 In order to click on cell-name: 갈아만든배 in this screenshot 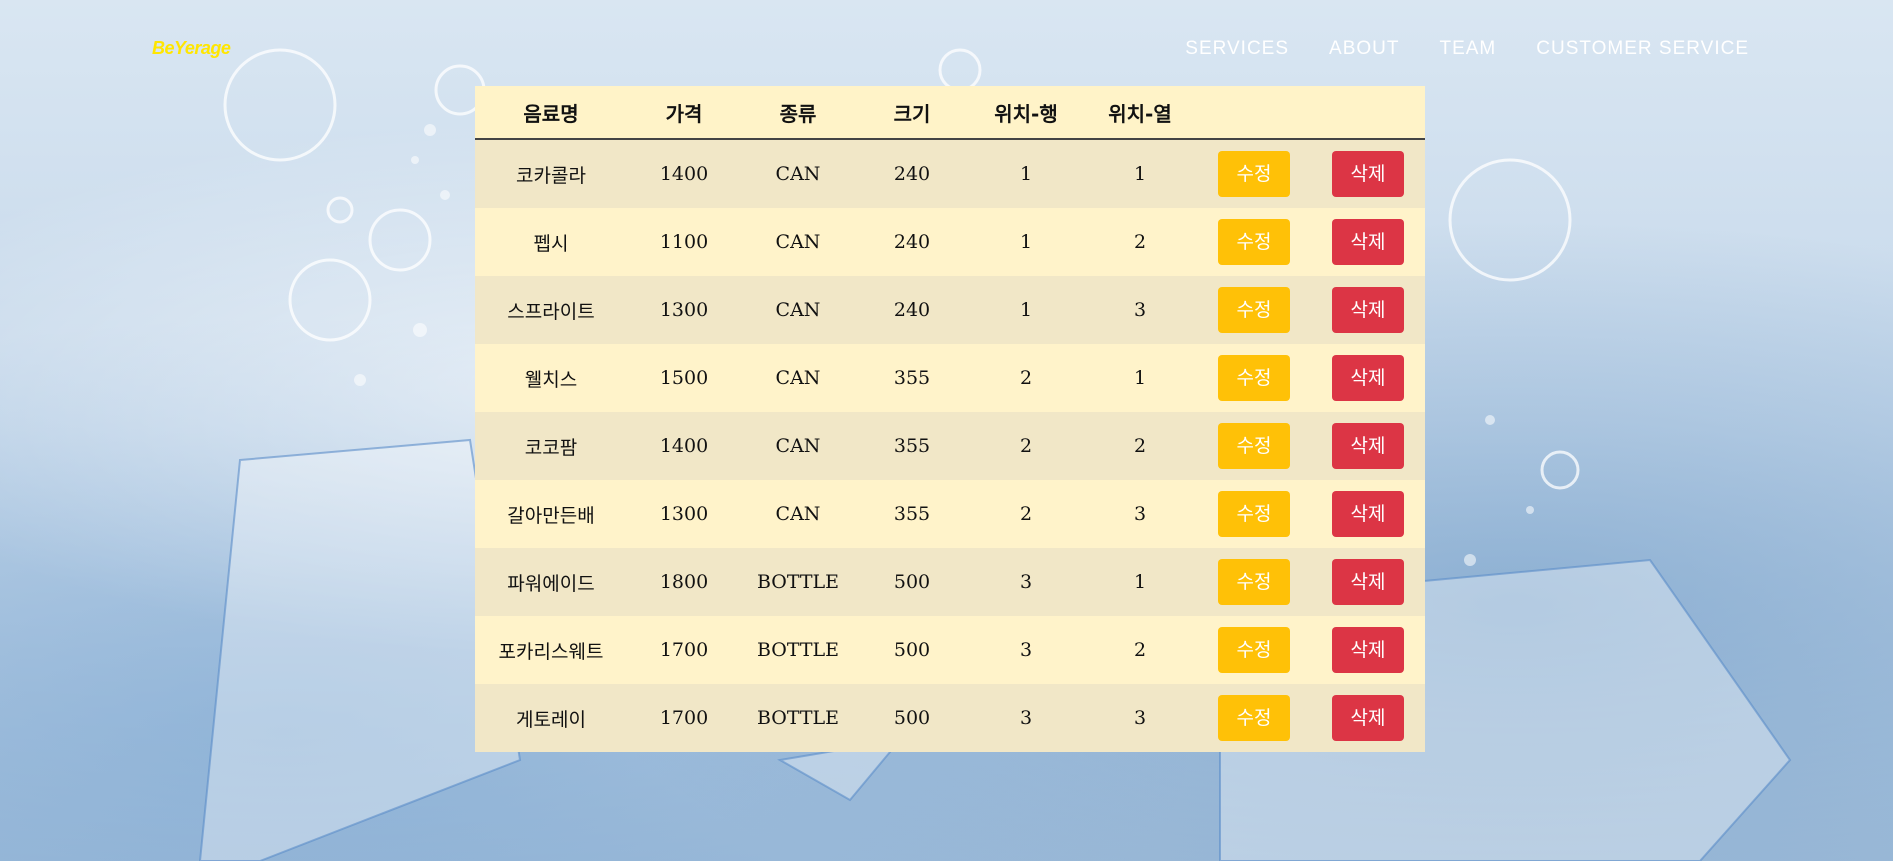, I will do `click(551, 514)`.